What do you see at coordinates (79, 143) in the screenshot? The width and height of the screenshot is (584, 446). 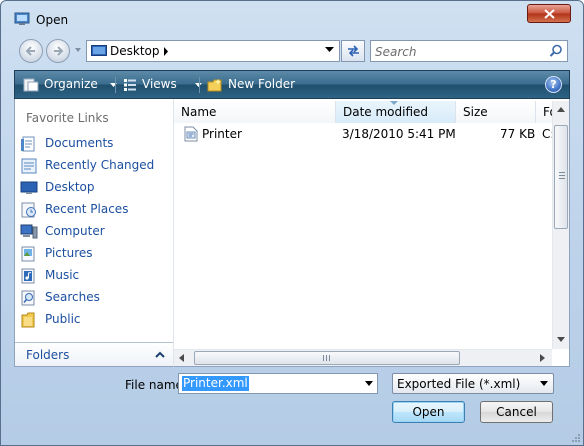 I see `sidebar-item-label: Documents` at bounding box center [79, 143].